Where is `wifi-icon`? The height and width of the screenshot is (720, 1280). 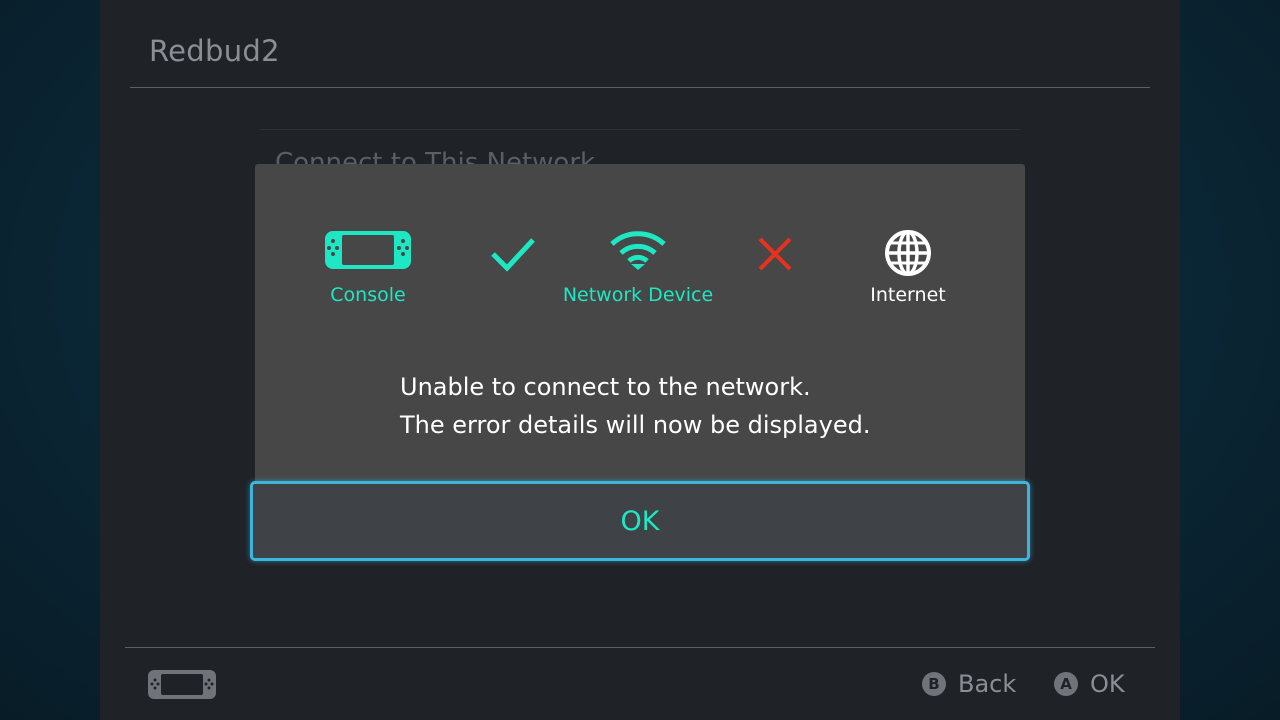
wifi-icon is located at coordinates (638, 250).